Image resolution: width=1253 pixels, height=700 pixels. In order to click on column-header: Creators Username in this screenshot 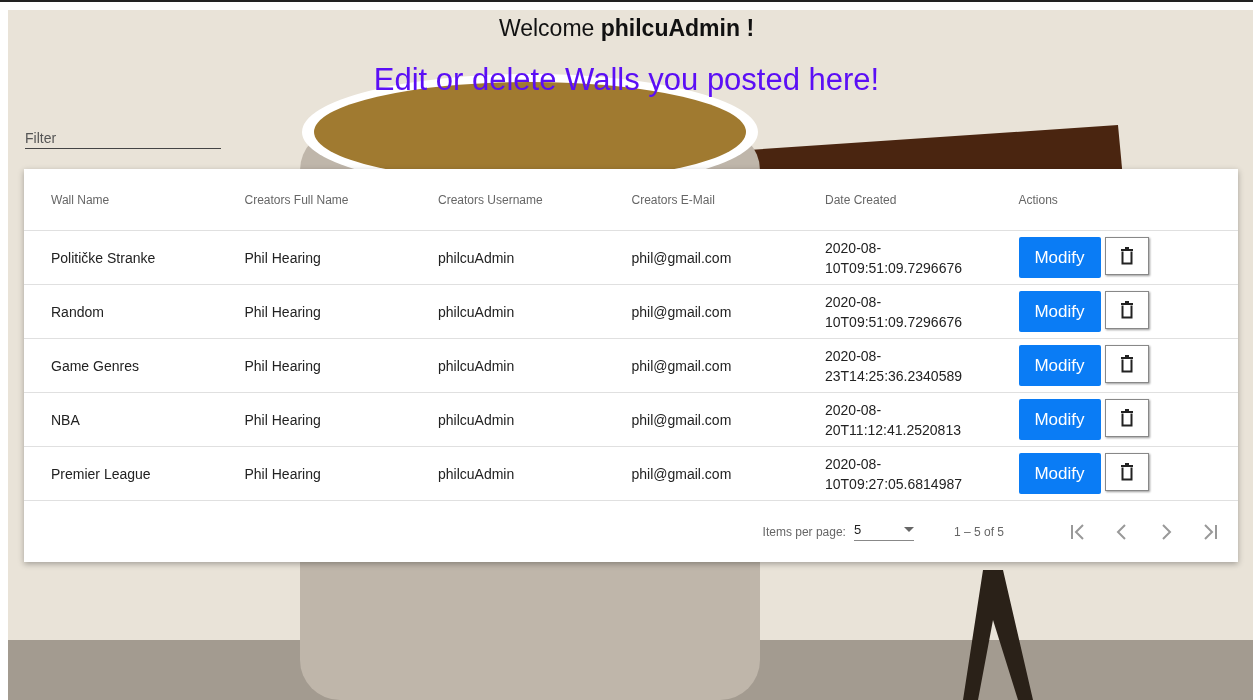, I will do `click(535, 199)`.